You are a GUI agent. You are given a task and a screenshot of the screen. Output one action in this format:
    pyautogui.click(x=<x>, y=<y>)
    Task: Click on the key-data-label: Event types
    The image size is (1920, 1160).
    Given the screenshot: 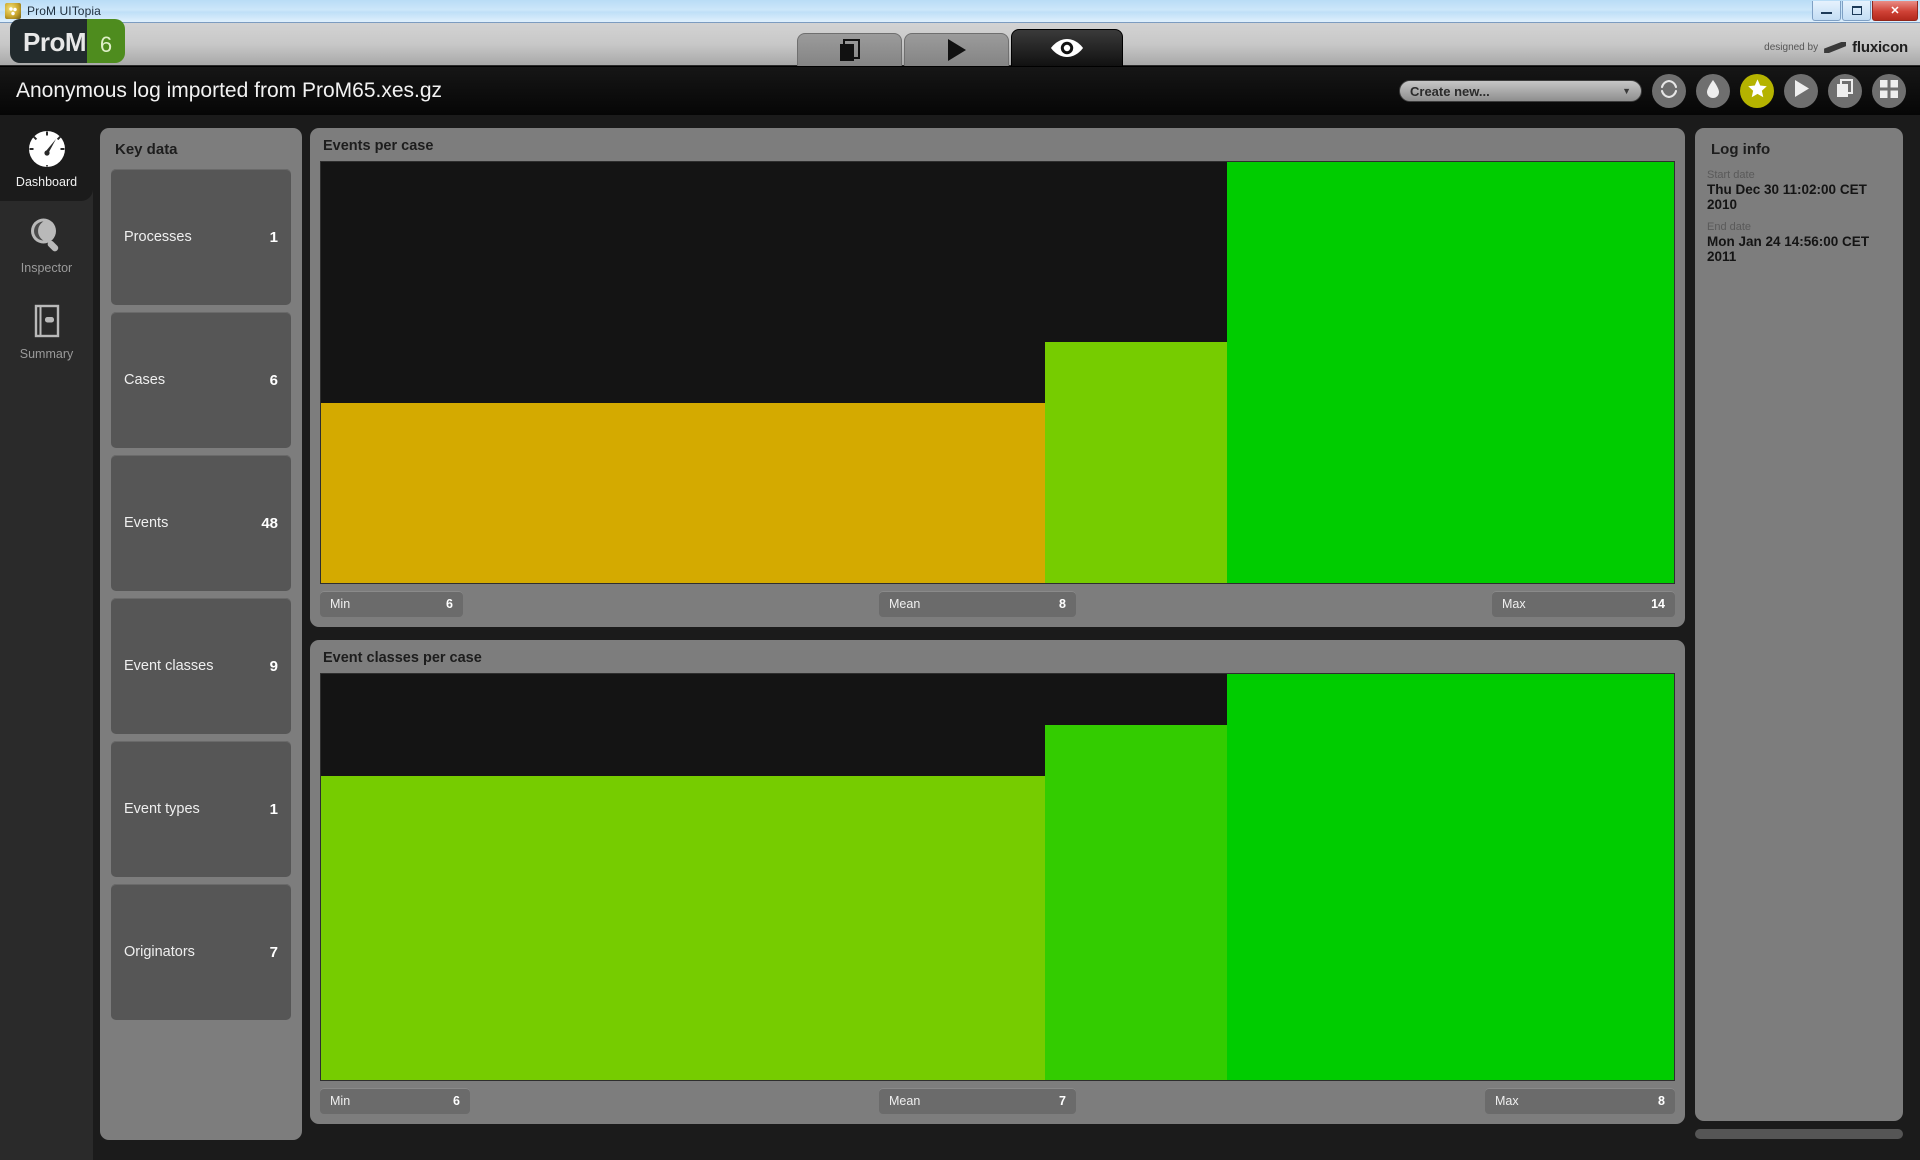 What is the action you would take?
    pyautogui.click(x=162, y=809)
    